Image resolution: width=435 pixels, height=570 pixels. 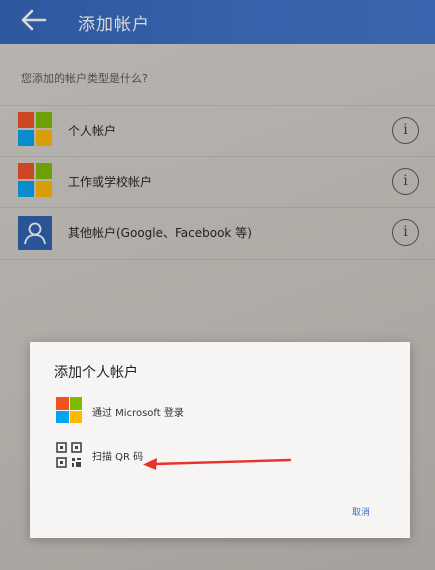 What do you see at coordinates (138, 413) in the screenshot?
I see `option-label: 通过 Microsoft 登录` at bounding box center [138, 413].